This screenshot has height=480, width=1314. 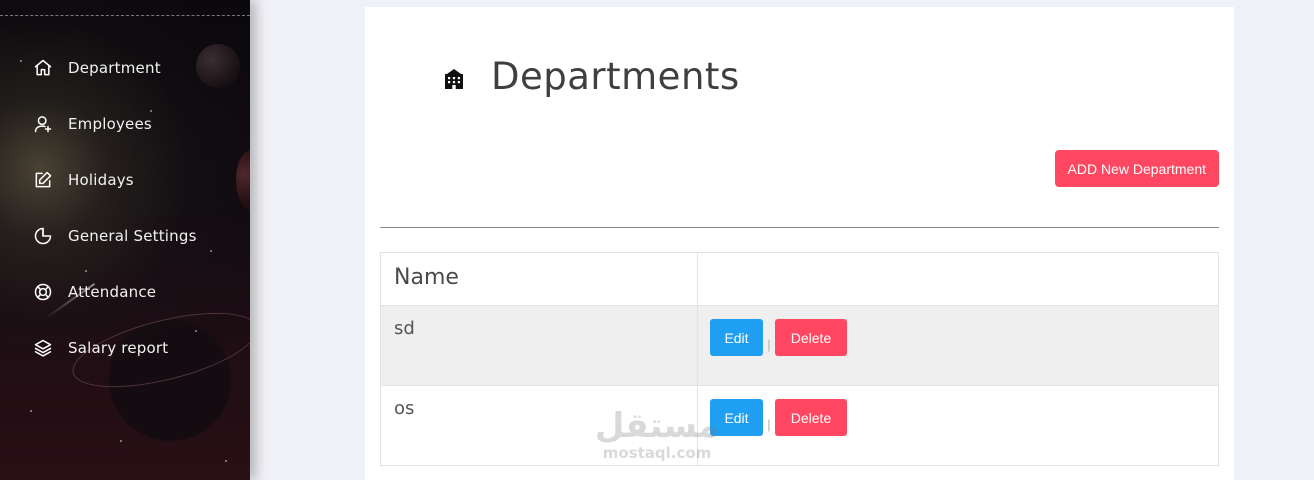 I want to click on sidebar-item-department: Department, so click(x=125, y=68).